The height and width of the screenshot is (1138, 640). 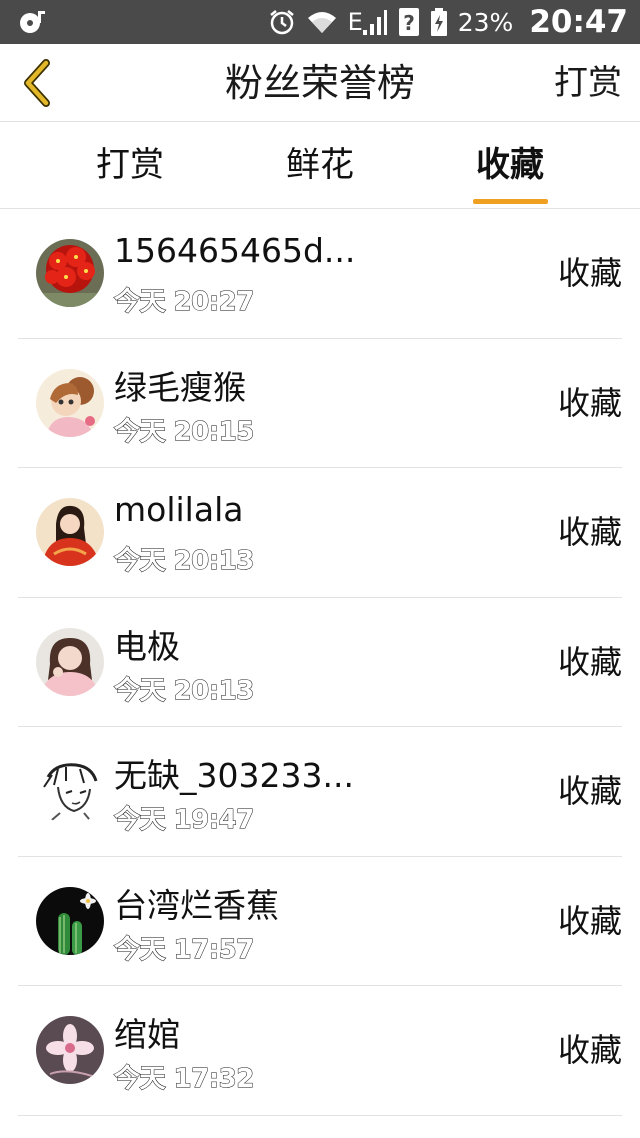 What do you see at coordinates (184, 431) in the screenshot?
I see `timestamp: 今天 20:15` at bounding box center [184, 431].